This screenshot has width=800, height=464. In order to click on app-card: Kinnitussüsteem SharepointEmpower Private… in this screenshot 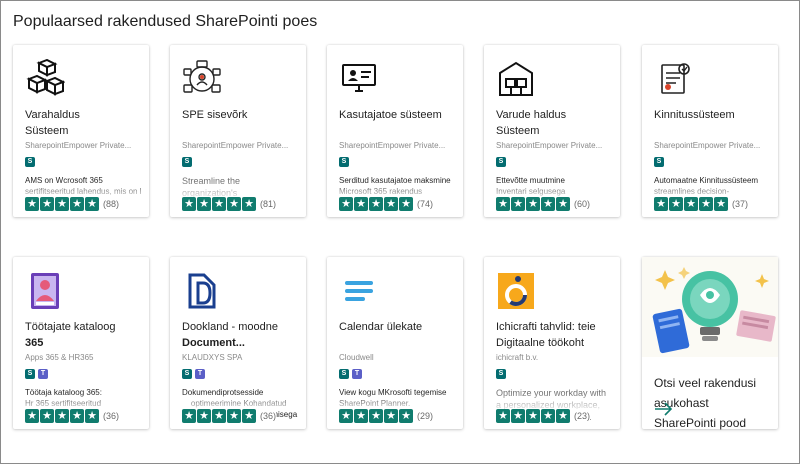, I will do `click(710, 131)`.